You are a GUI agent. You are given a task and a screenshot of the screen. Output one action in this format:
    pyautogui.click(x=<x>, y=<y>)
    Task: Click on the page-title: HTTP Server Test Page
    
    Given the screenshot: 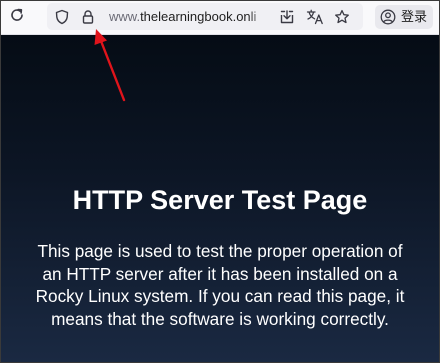 What is the action you would take?
    pyautogui.click(x=220, y=200)
    